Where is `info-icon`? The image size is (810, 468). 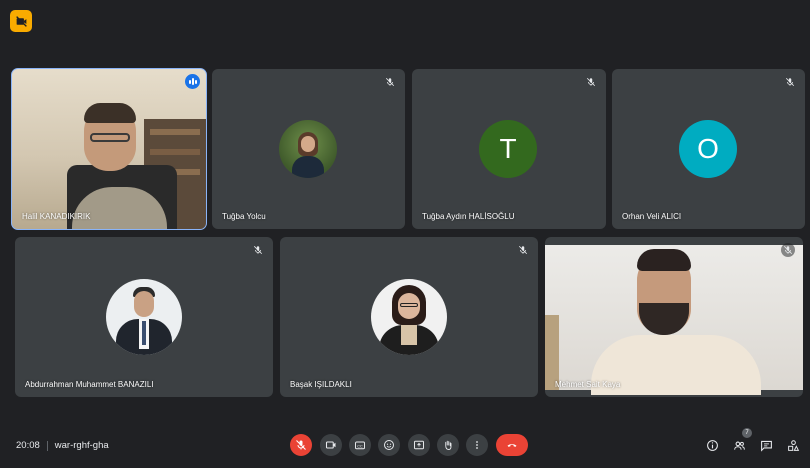 info-icon is located at coordinates (712, 445).